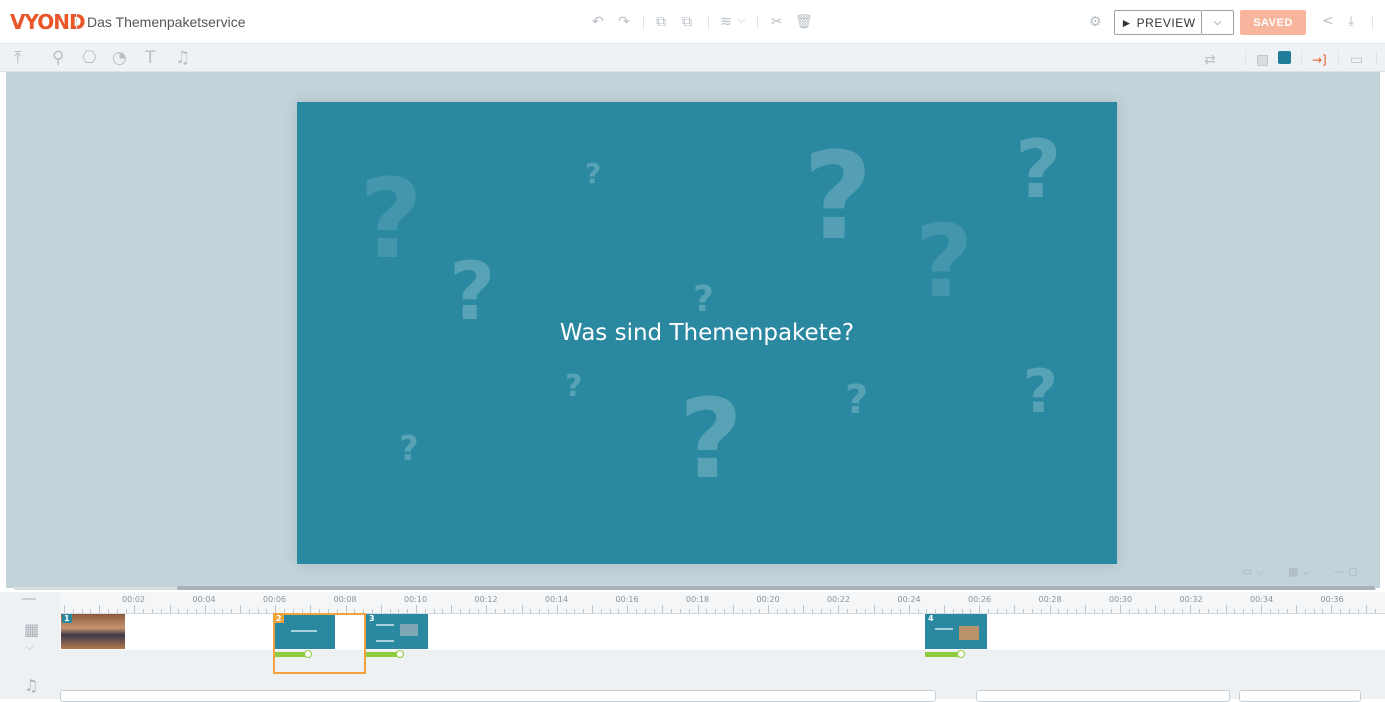 The height and width of the screenshot is (702, 1385). I want to click on saved-button: SAVED, so click(1273, 22).